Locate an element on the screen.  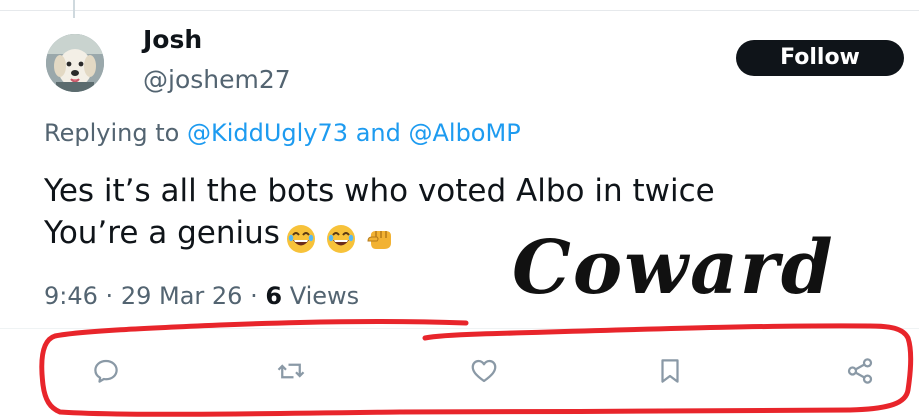
replying-to-line: Replying to @KiddUgly73 and @AlboMP is located at coordinates (282, 133).